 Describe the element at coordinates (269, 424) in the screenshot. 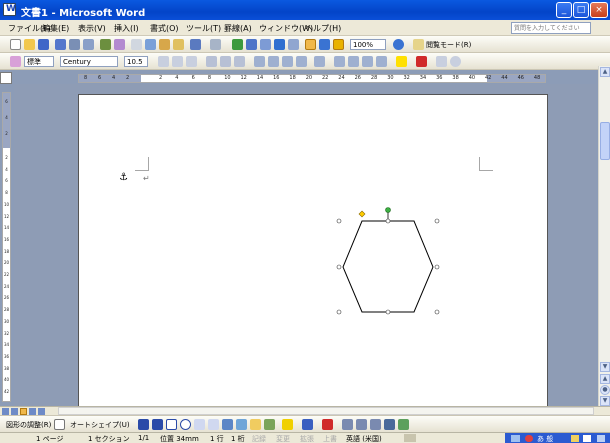

I see `picture-icon` at that location.